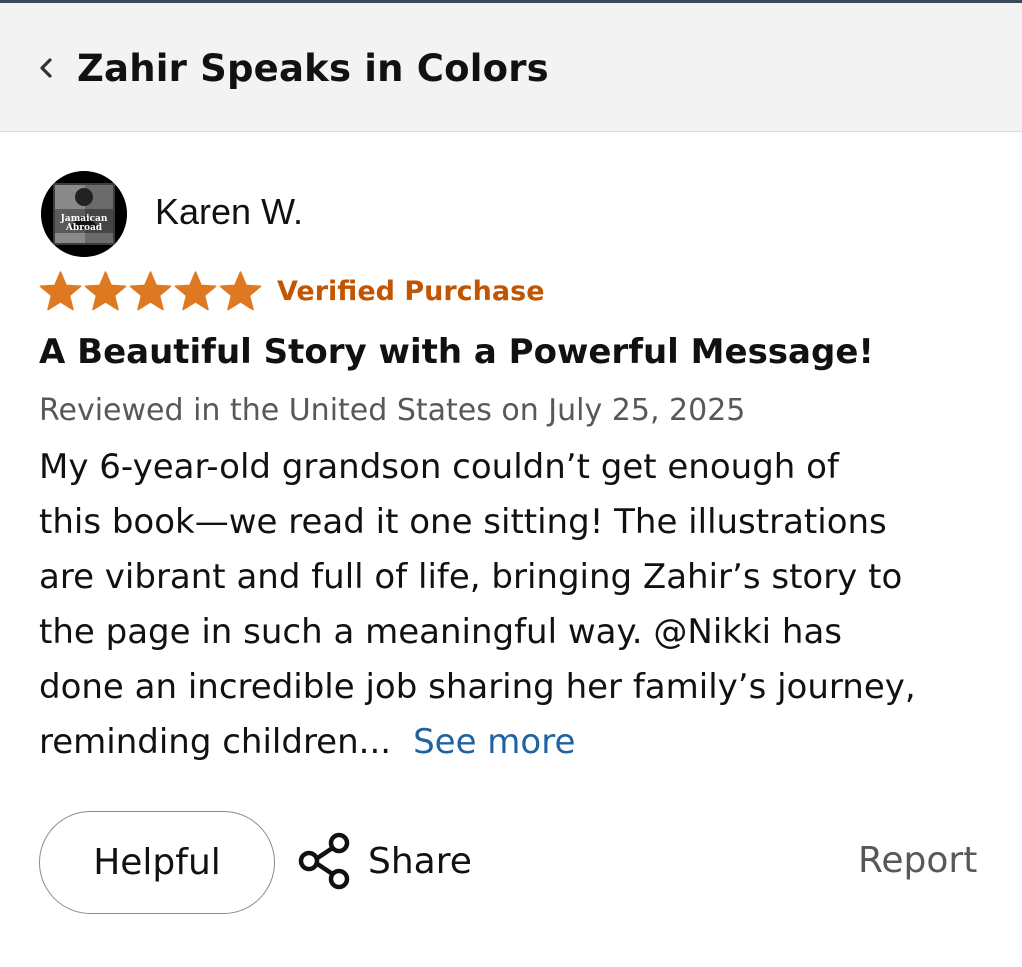 The width and height of the screenshot is (1022, 967). What do you see at coordinates (84, 214) in the screenshot?
I see `avatar: Jamaican Abroad` at bounding box center [84, 214].